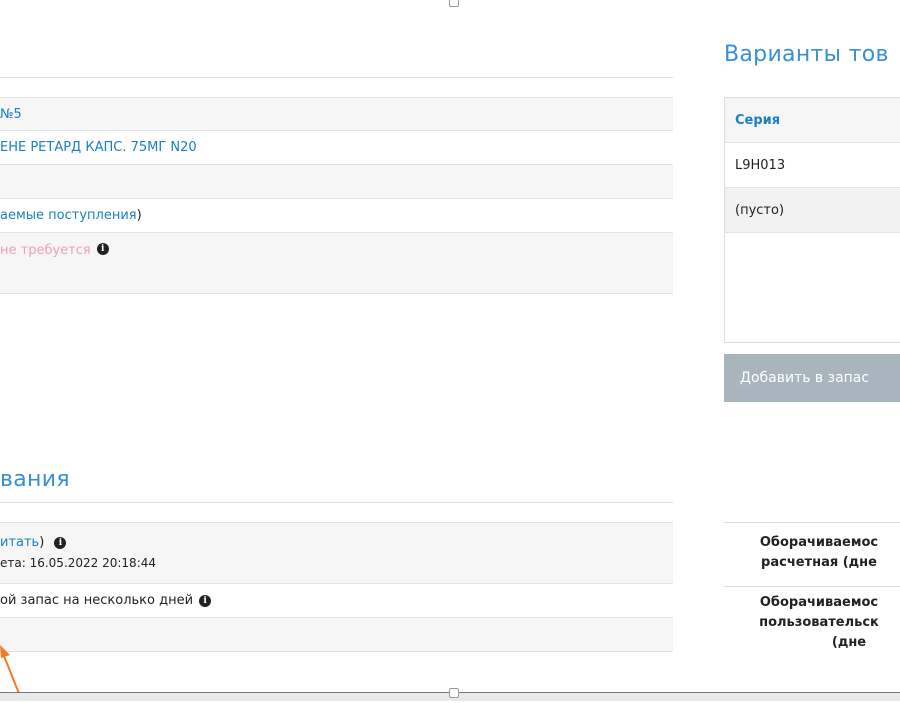 The image size is (900, 703). Describe the element at coordinates (336, 263) in the screenshot. I see `info-row-status: не требуется i` at that location.